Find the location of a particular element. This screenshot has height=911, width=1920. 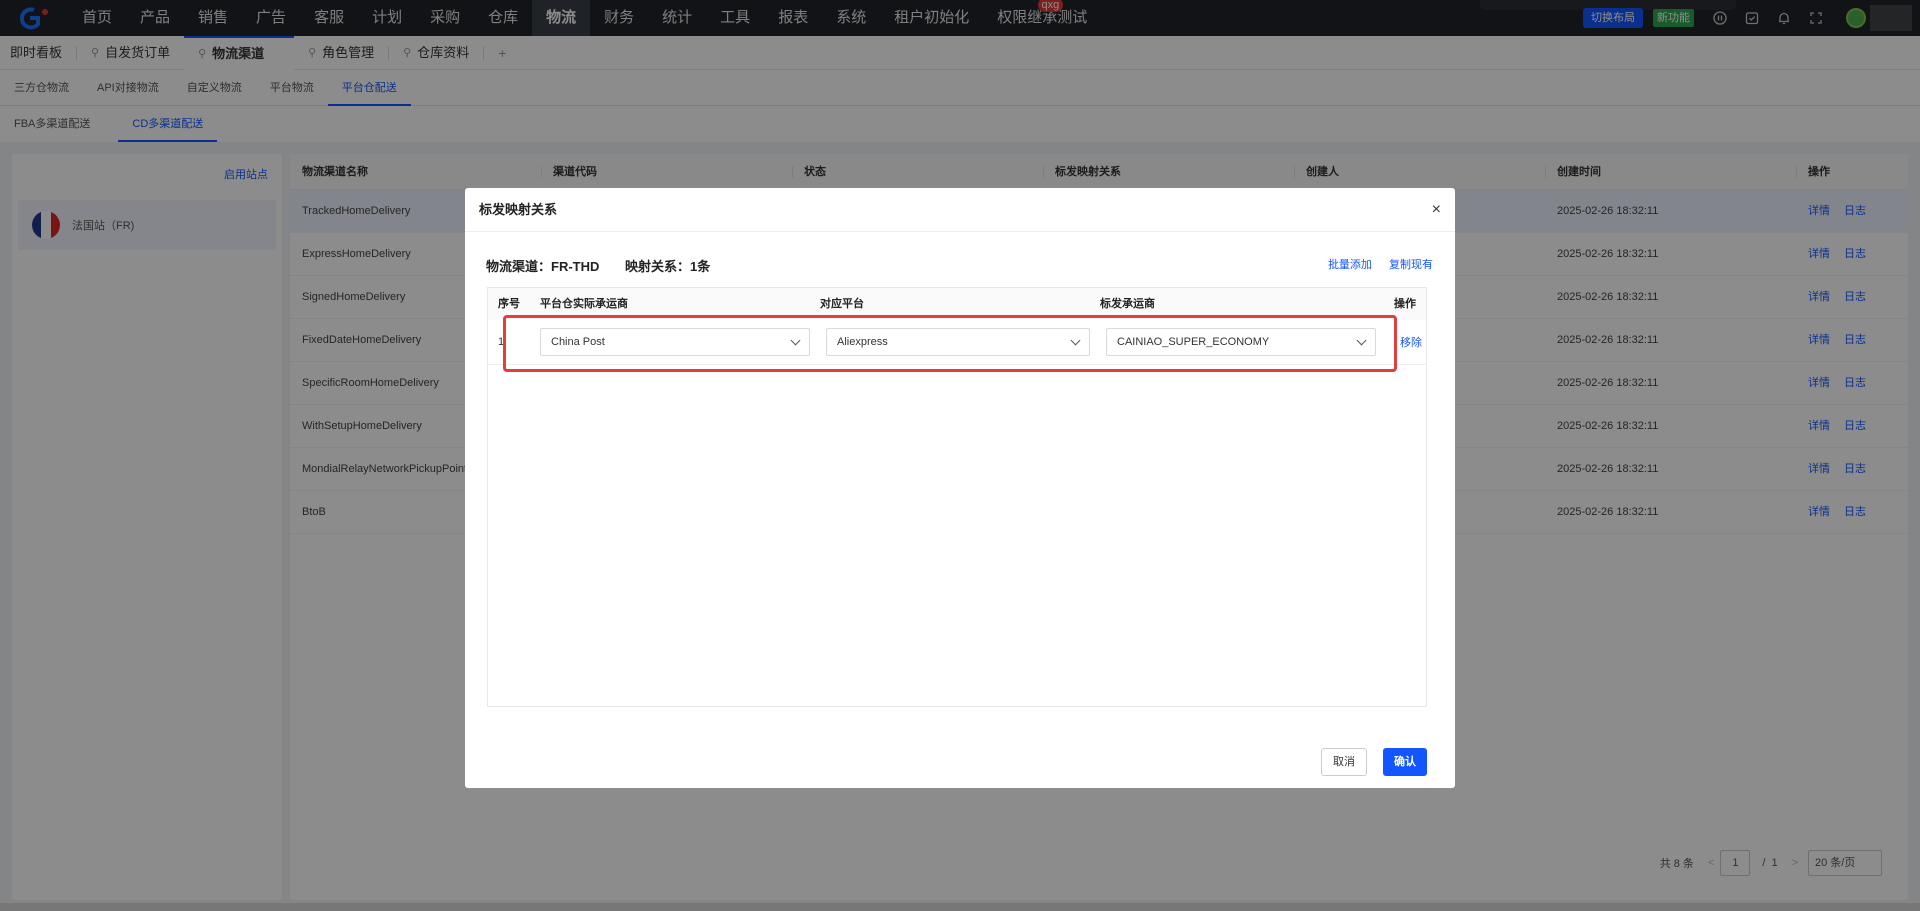

dialog-info: 物流渠道：FR-THD 映射关系：1条 is located at coordinates (609, 265).